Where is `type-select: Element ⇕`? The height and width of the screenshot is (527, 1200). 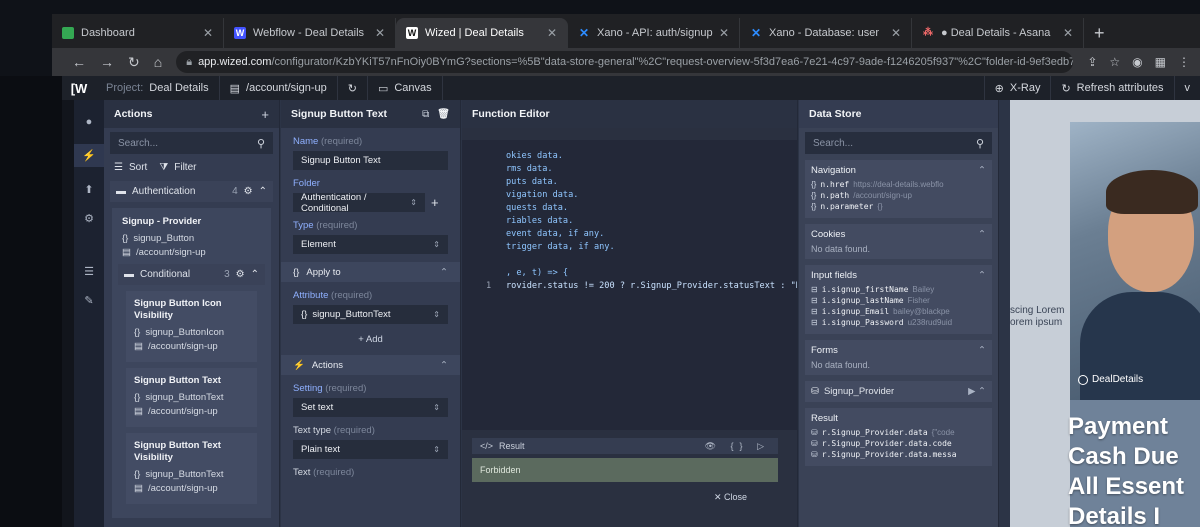 type-select: Element ⇕ is located at coordinates (370, 244).